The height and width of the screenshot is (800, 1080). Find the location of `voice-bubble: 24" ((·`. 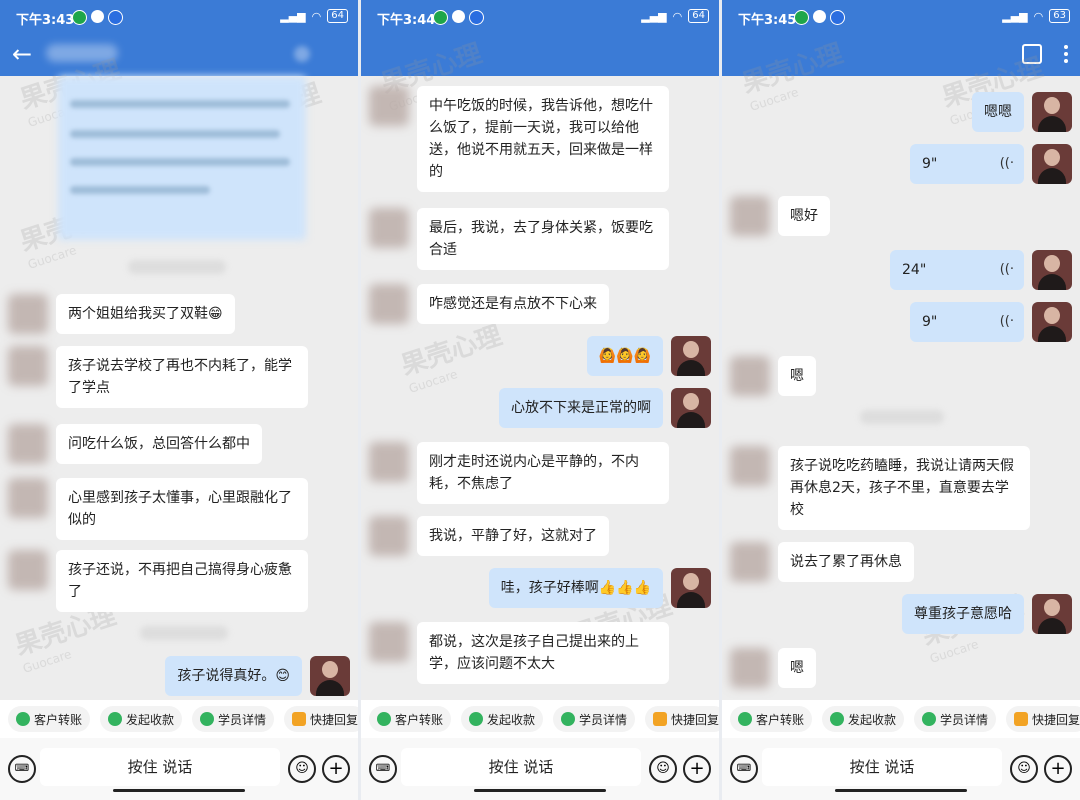

voice-bubble: 24" ((· is located at coordinates (957, 270).